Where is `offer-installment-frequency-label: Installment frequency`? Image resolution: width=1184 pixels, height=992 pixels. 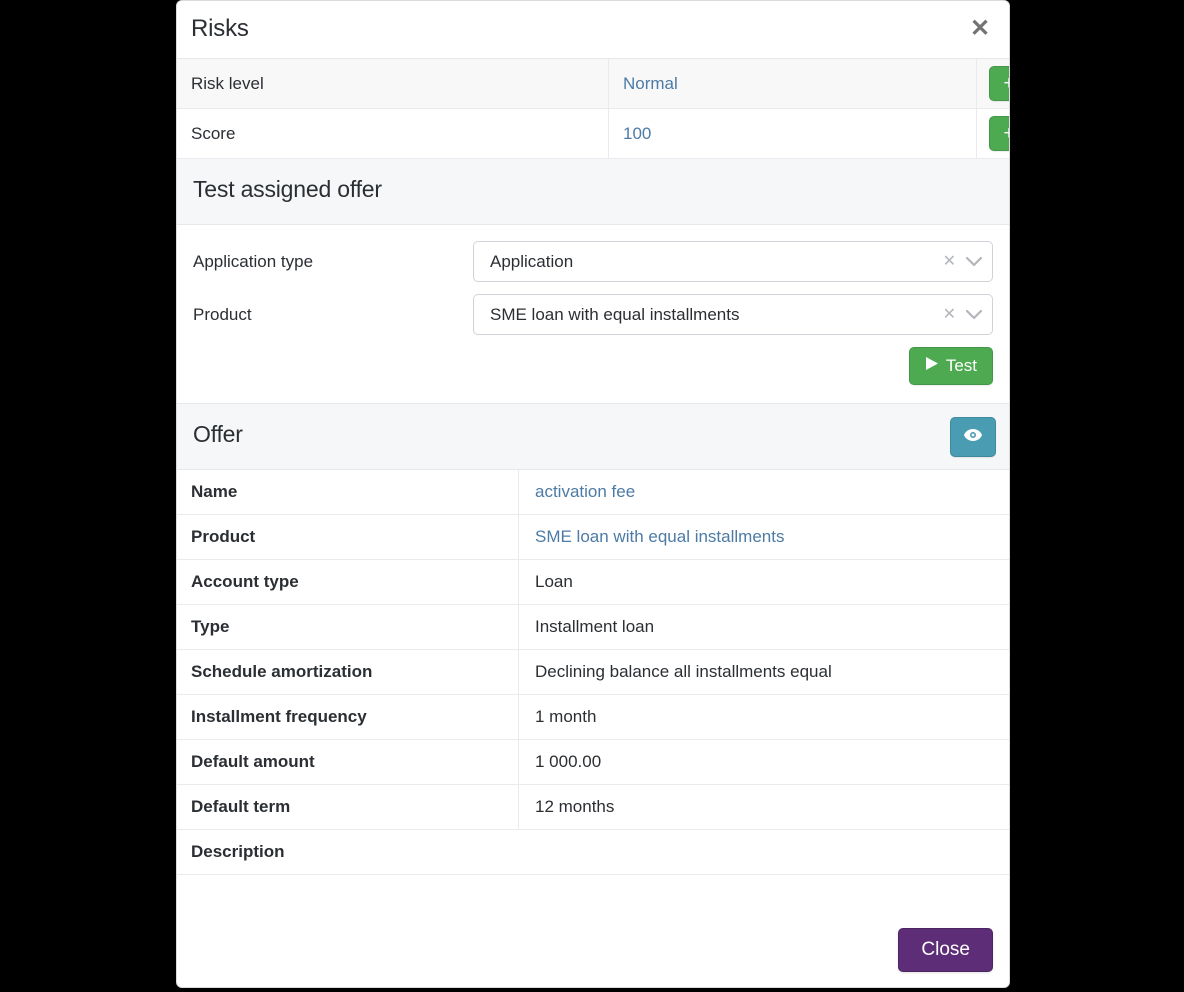 offer-installment-frequency-label: Installment frequency is located at coordinates (348, 717).